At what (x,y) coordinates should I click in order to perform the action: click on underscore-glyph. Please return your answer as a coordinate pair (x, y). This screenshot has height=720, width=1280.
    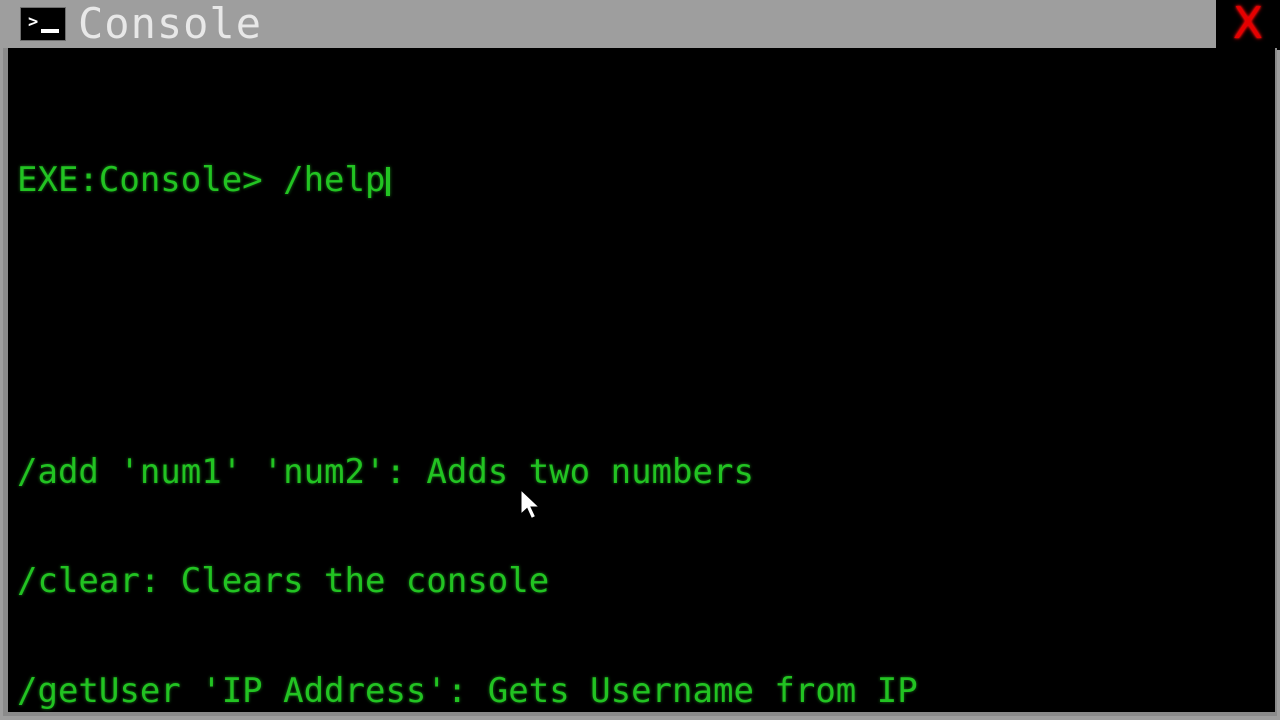
    Looking at the image, I should click on (50, 31).